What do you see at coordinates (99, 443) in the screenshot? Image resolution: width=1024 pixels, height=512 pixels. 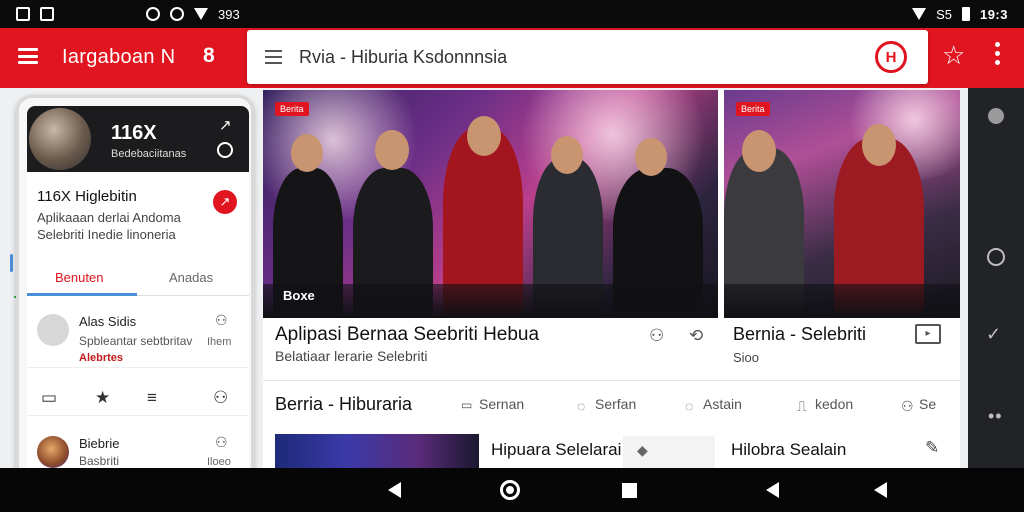 I see `item-name: Biebrie` at bounding box center [99, 443].